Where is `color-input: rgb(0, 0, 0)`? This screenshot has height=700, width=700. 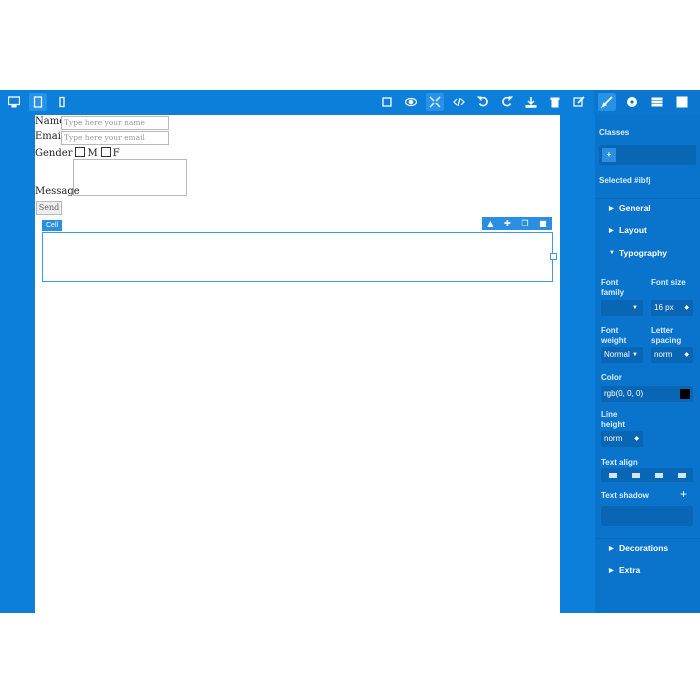 color-input: rgb(0, 0, 0) is located at coordinates (647, 394).